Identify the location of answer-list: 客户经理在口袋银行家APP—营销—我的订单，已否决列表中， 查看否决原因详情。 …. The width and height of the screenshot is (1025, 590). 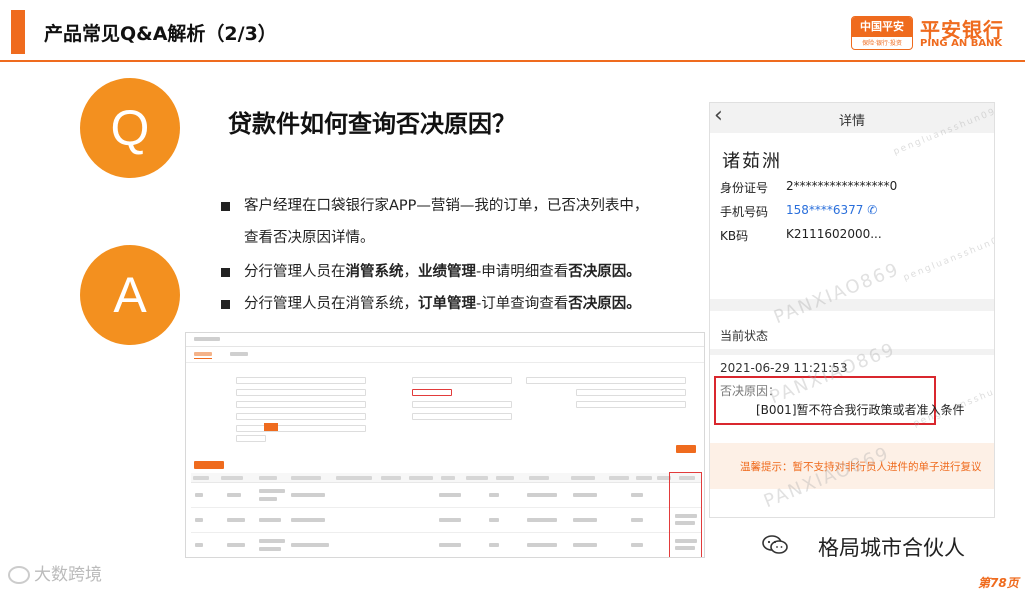
(453, 255).